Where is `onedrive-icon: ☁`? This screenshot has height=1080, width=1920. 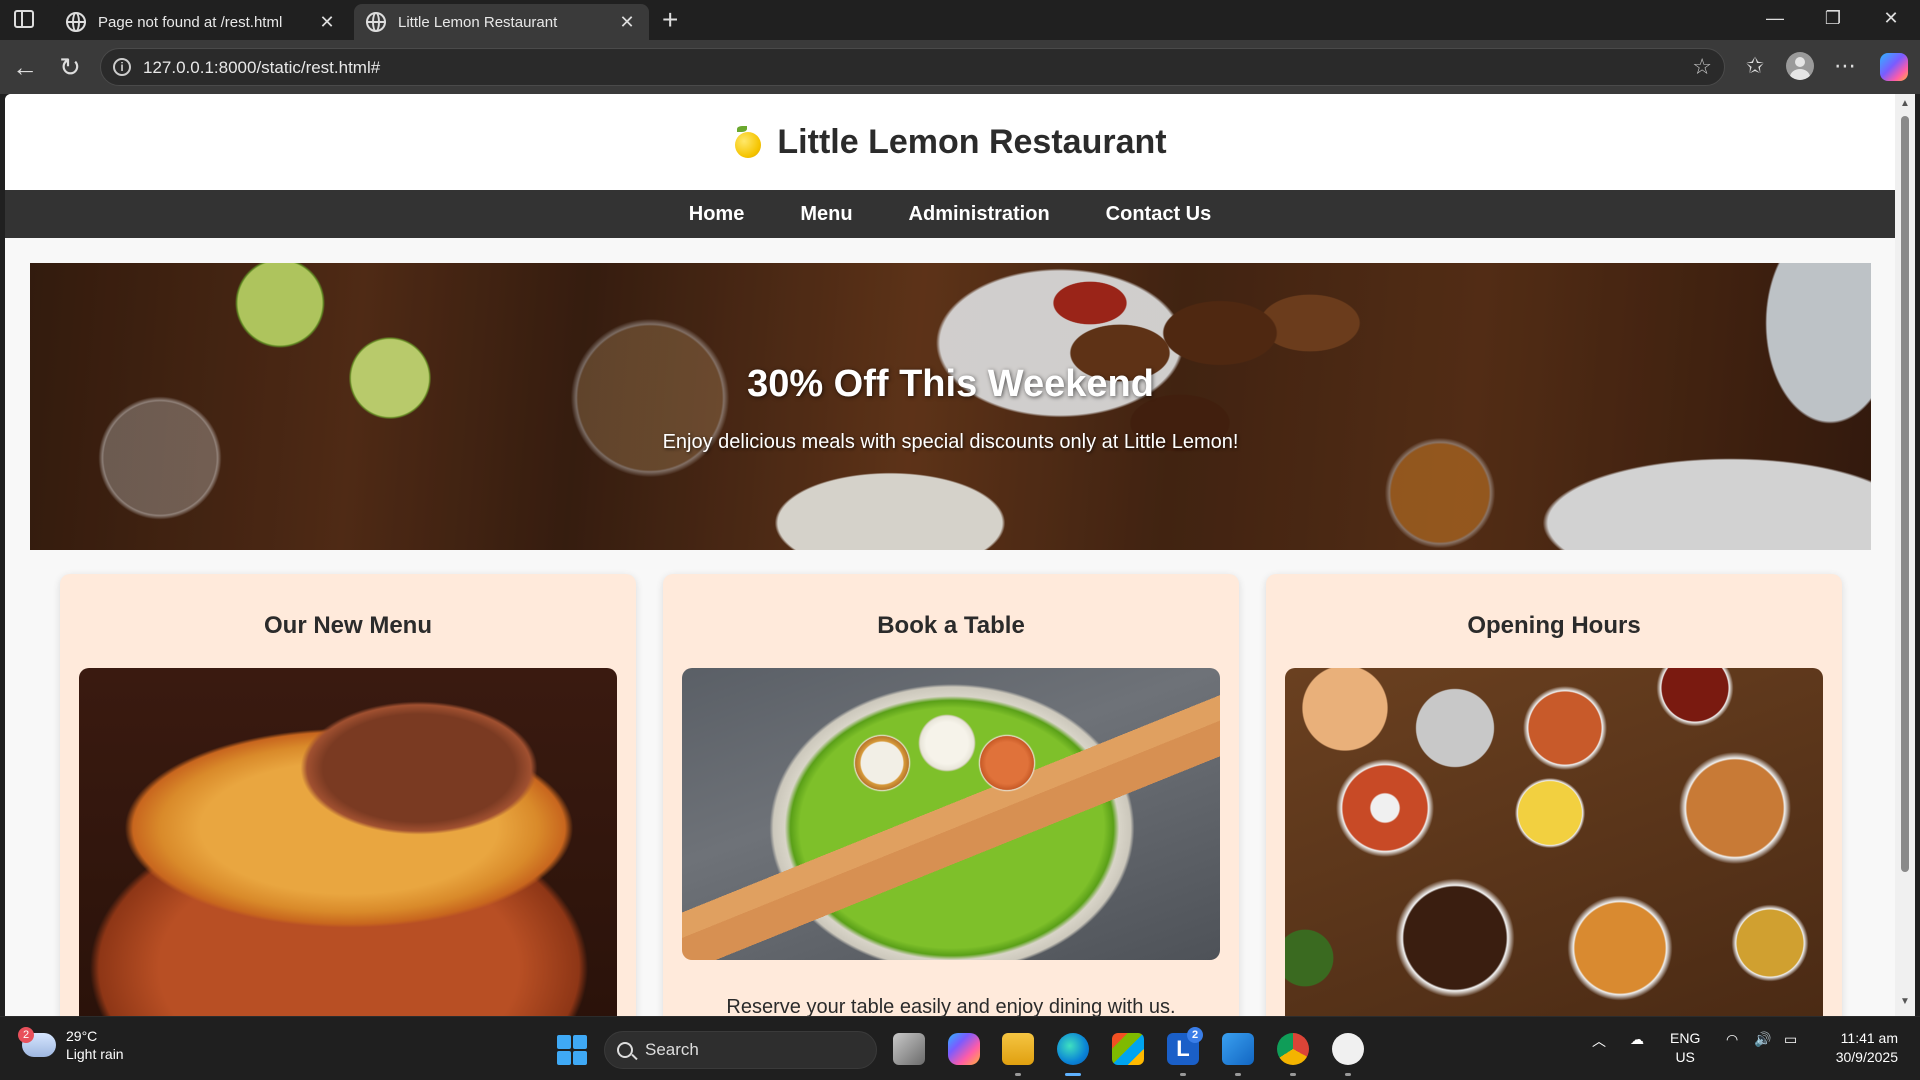 onedrive-icon: ☁ is located at coordinates (1637, 1039).